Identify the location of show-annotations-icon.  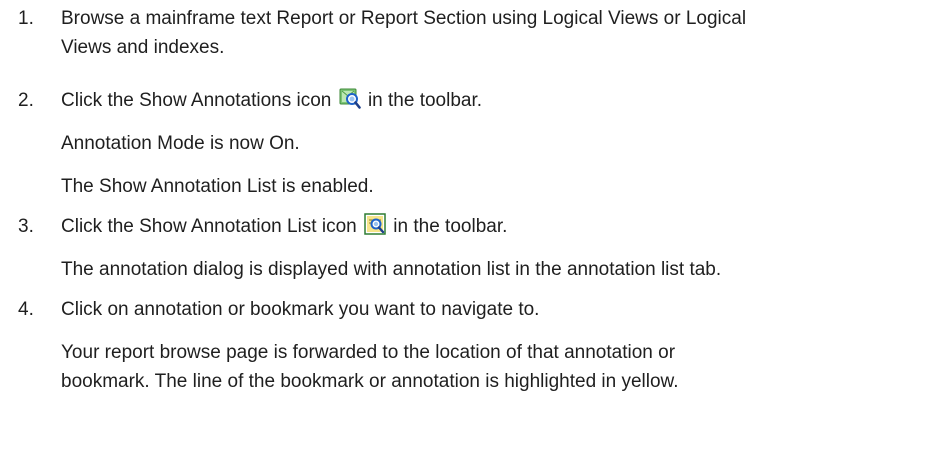
(350, 98).